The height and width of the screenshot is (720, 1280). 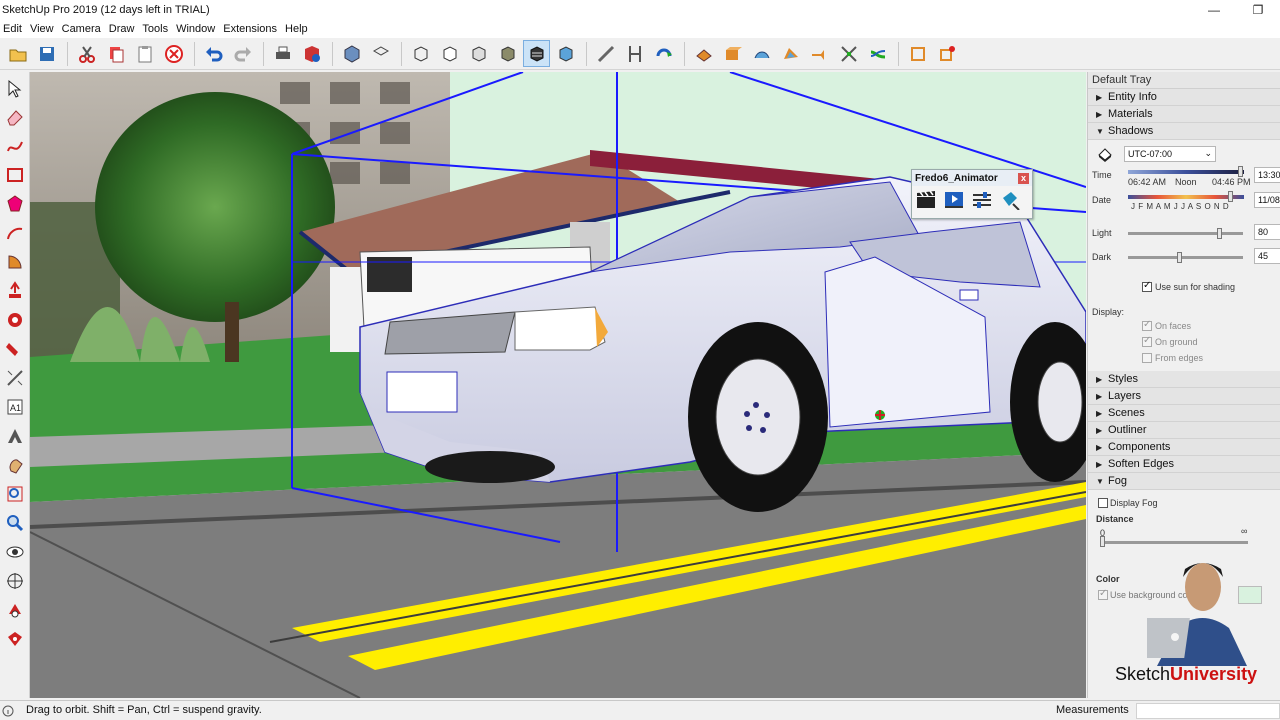 I want to click on look-around-icon, so click(x=15, y=551).